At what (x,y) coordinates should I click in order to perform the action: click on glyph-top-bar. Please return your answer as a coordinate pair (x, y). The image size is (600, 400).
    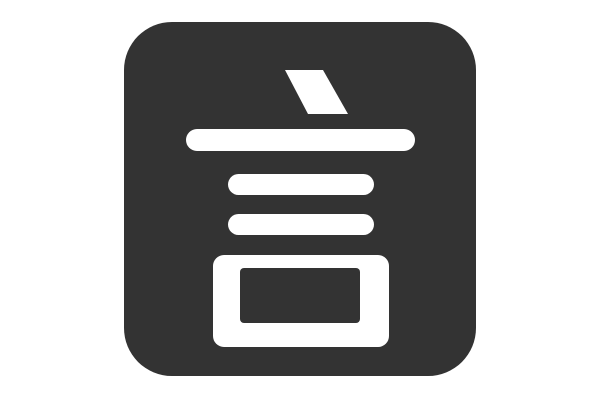
    Looking at the image, I should click on (300, 140).